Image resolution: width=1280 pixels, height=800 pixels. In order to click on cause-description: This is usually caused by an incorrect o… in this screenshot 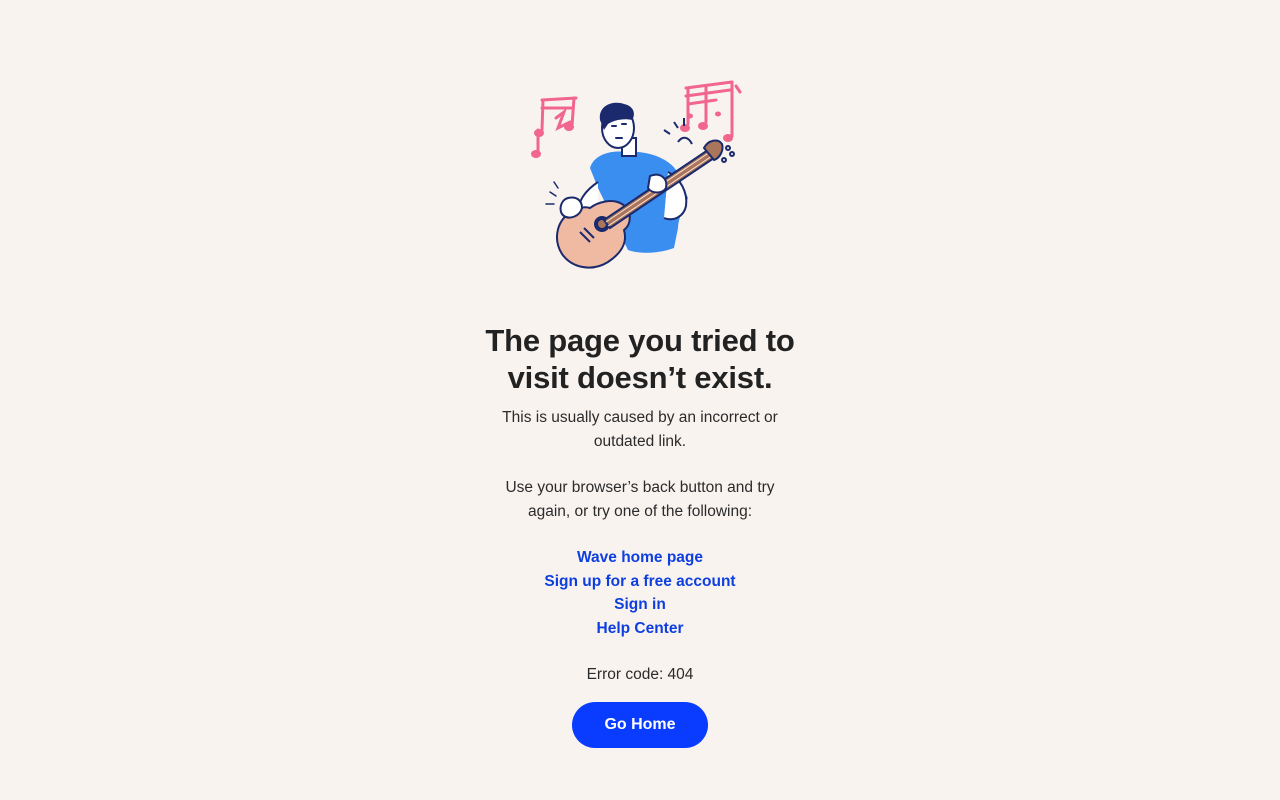, I will do `click(640, 429)`.